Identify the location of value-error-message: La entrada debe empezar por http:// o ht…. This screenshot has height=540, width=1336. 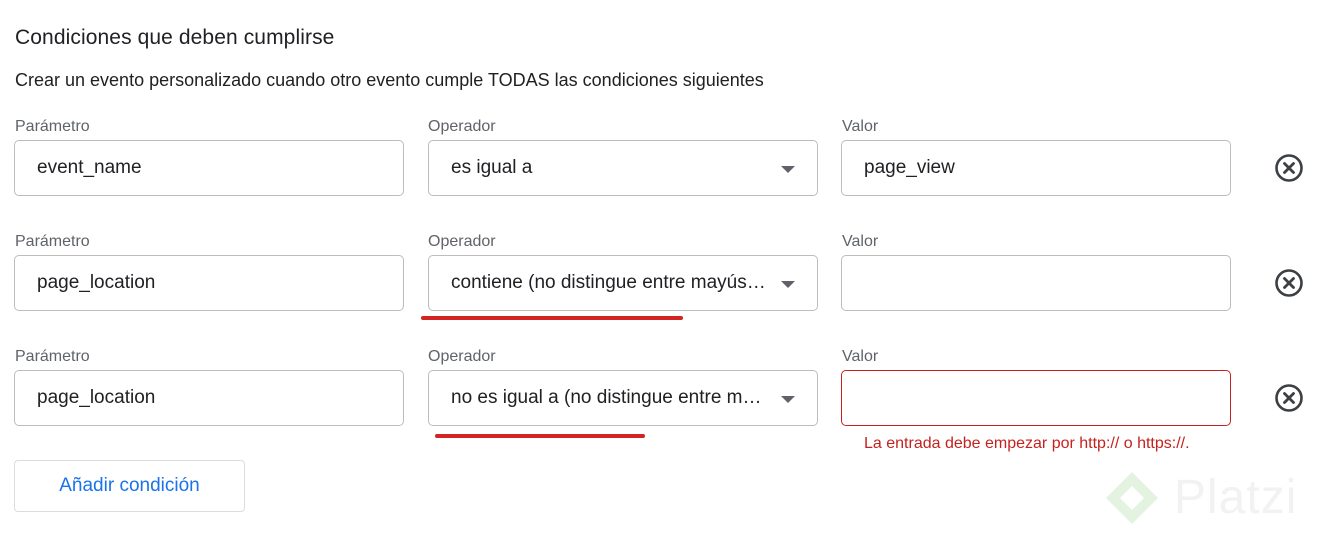
(1027, 443).